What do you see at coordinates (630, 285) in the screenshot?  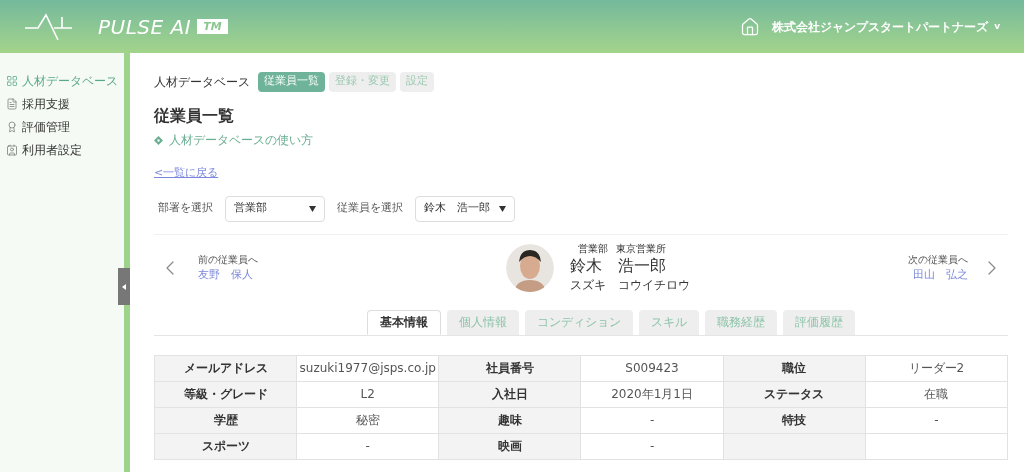 I see `employee-kana: スズキ コウイチロウ` at bounding box center [630, 285].